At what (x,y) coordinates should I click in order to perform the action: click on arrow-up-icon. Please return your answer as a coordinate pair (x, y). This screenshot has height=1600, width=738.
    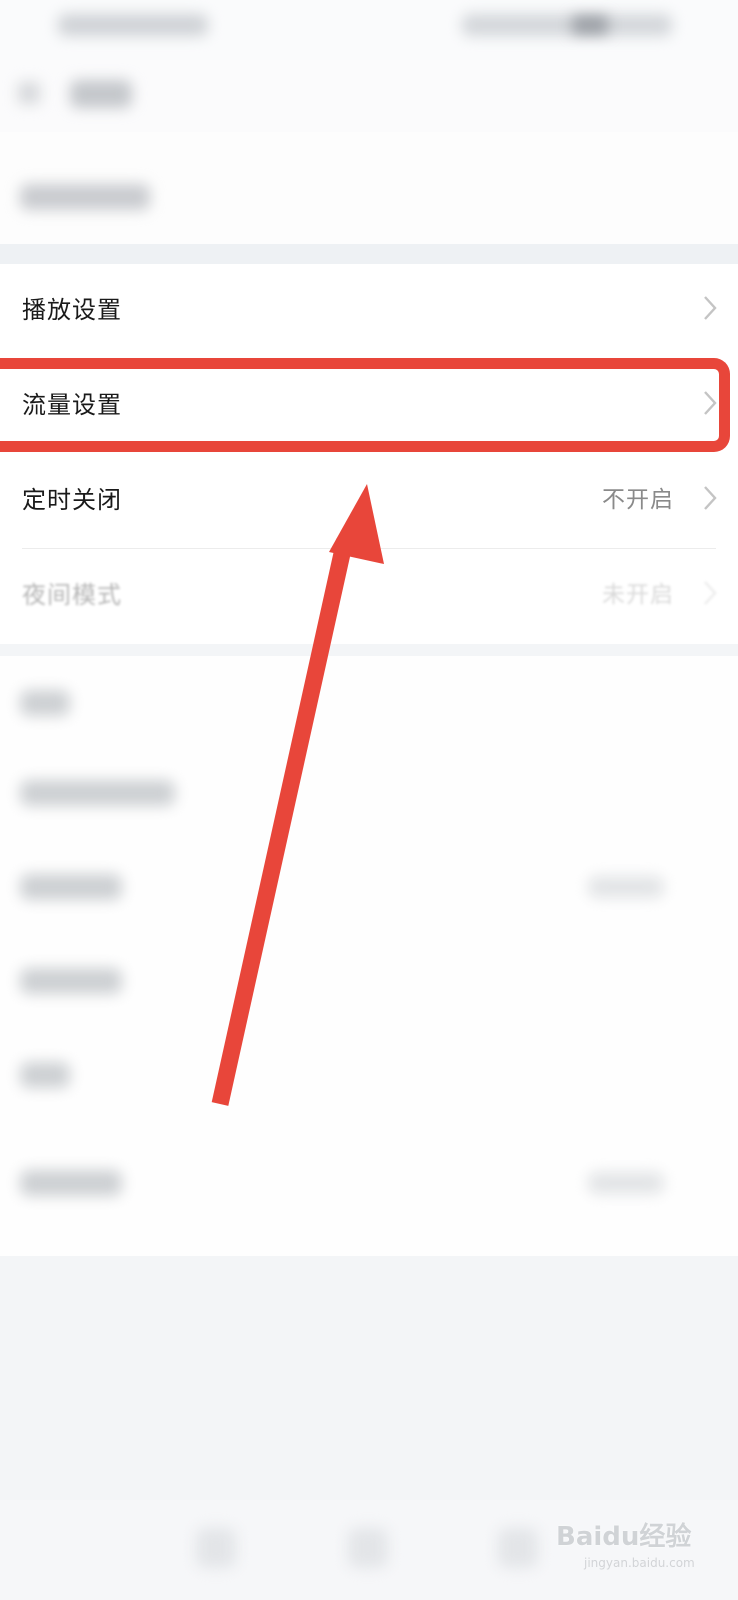
    Looking at the image, I should click on (297, 795).